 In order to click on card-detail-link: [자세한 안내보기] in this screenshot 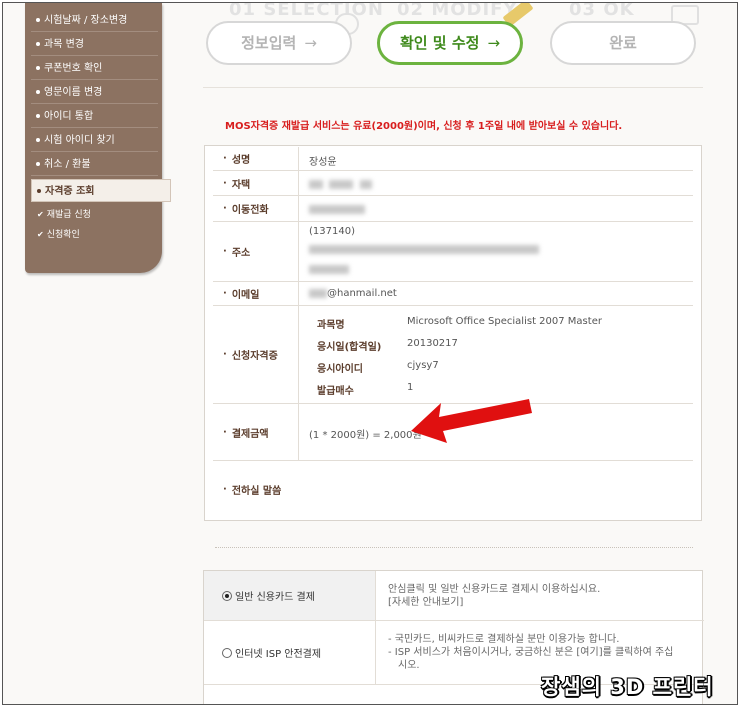, I will do `click(494, 602)`.